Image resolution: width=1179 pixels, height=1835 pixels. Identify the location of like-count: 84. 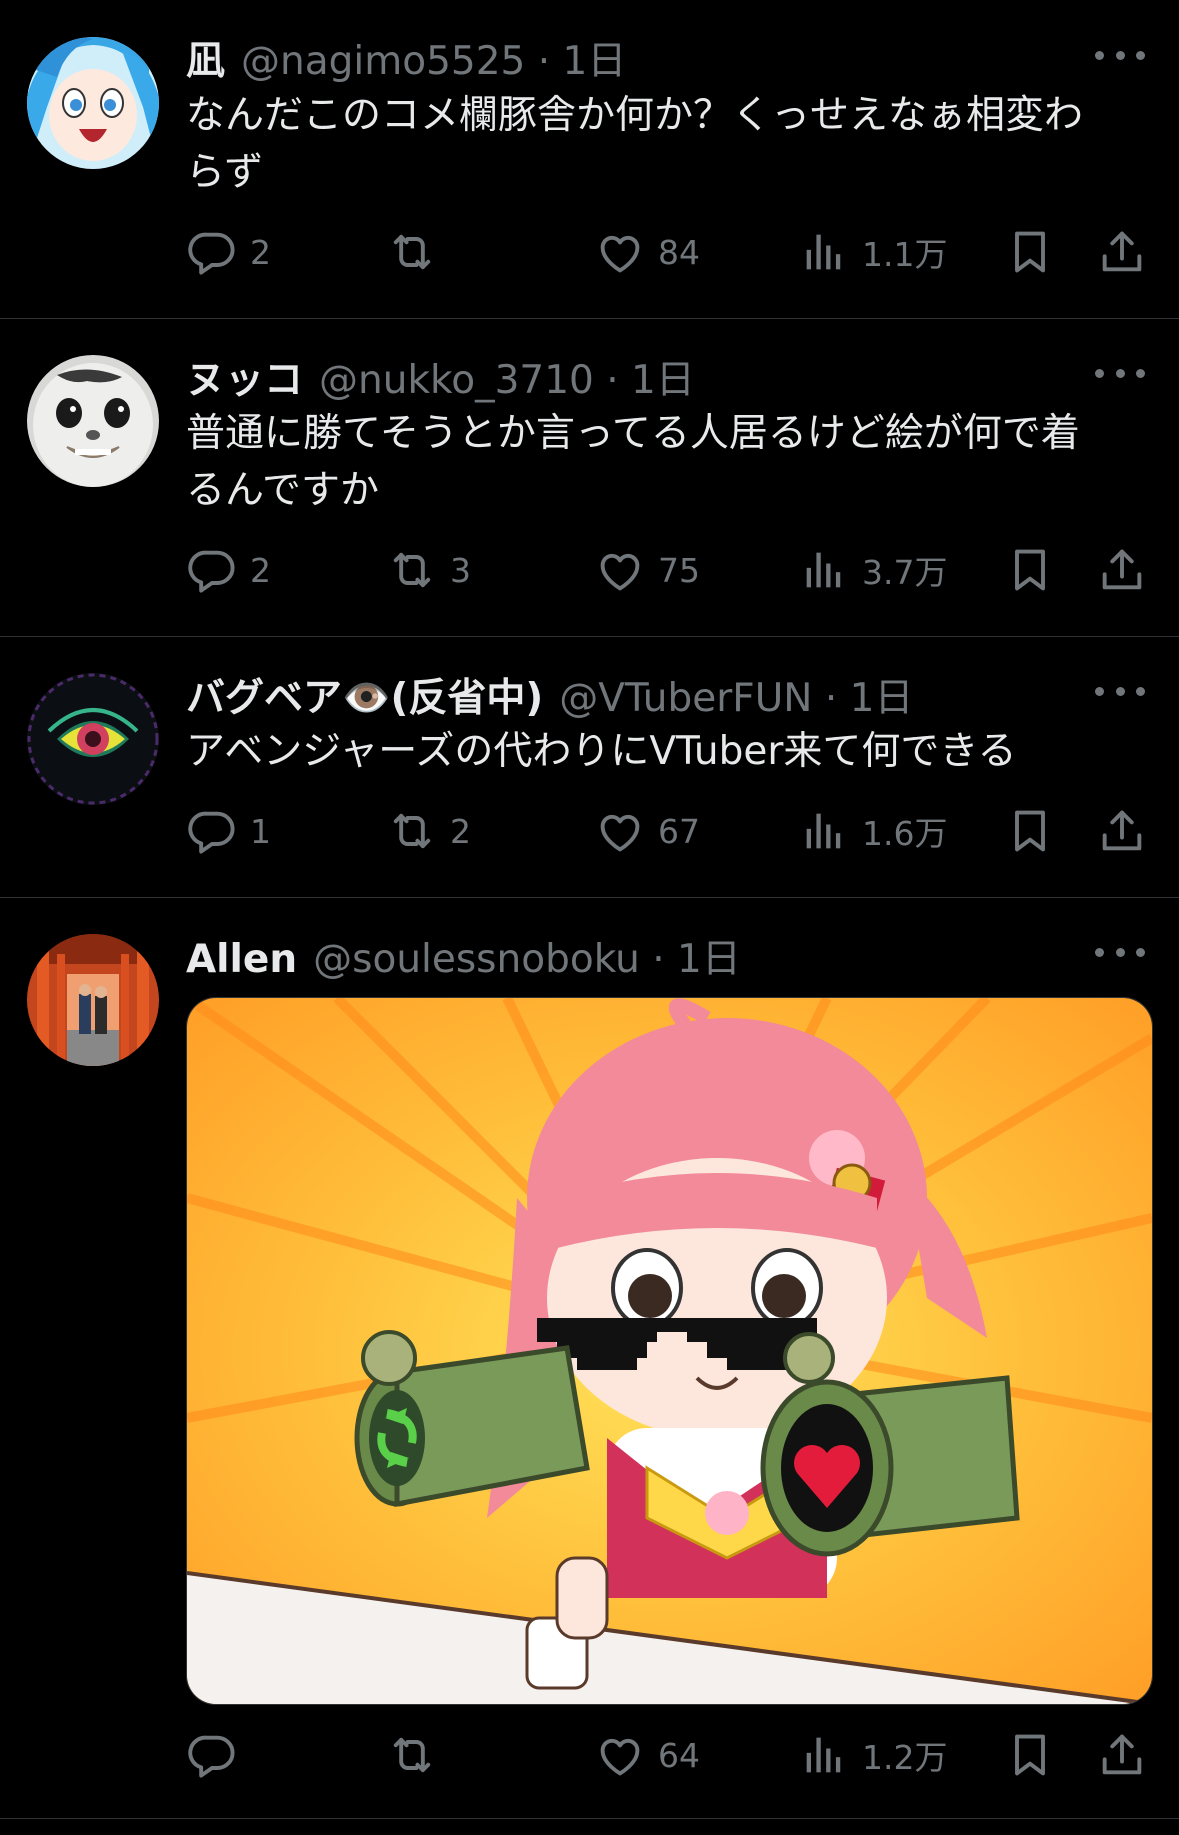
(679, 252).